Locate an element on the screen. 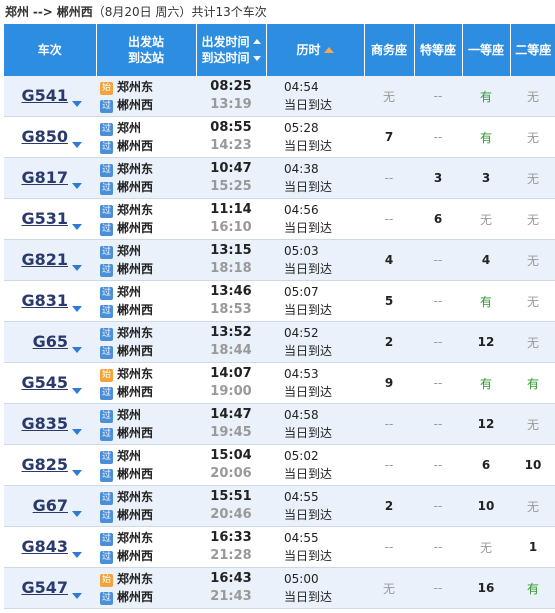 This screenshot has width=555, height=613. train-number-link: G65 is located at coordinates (36, 341).